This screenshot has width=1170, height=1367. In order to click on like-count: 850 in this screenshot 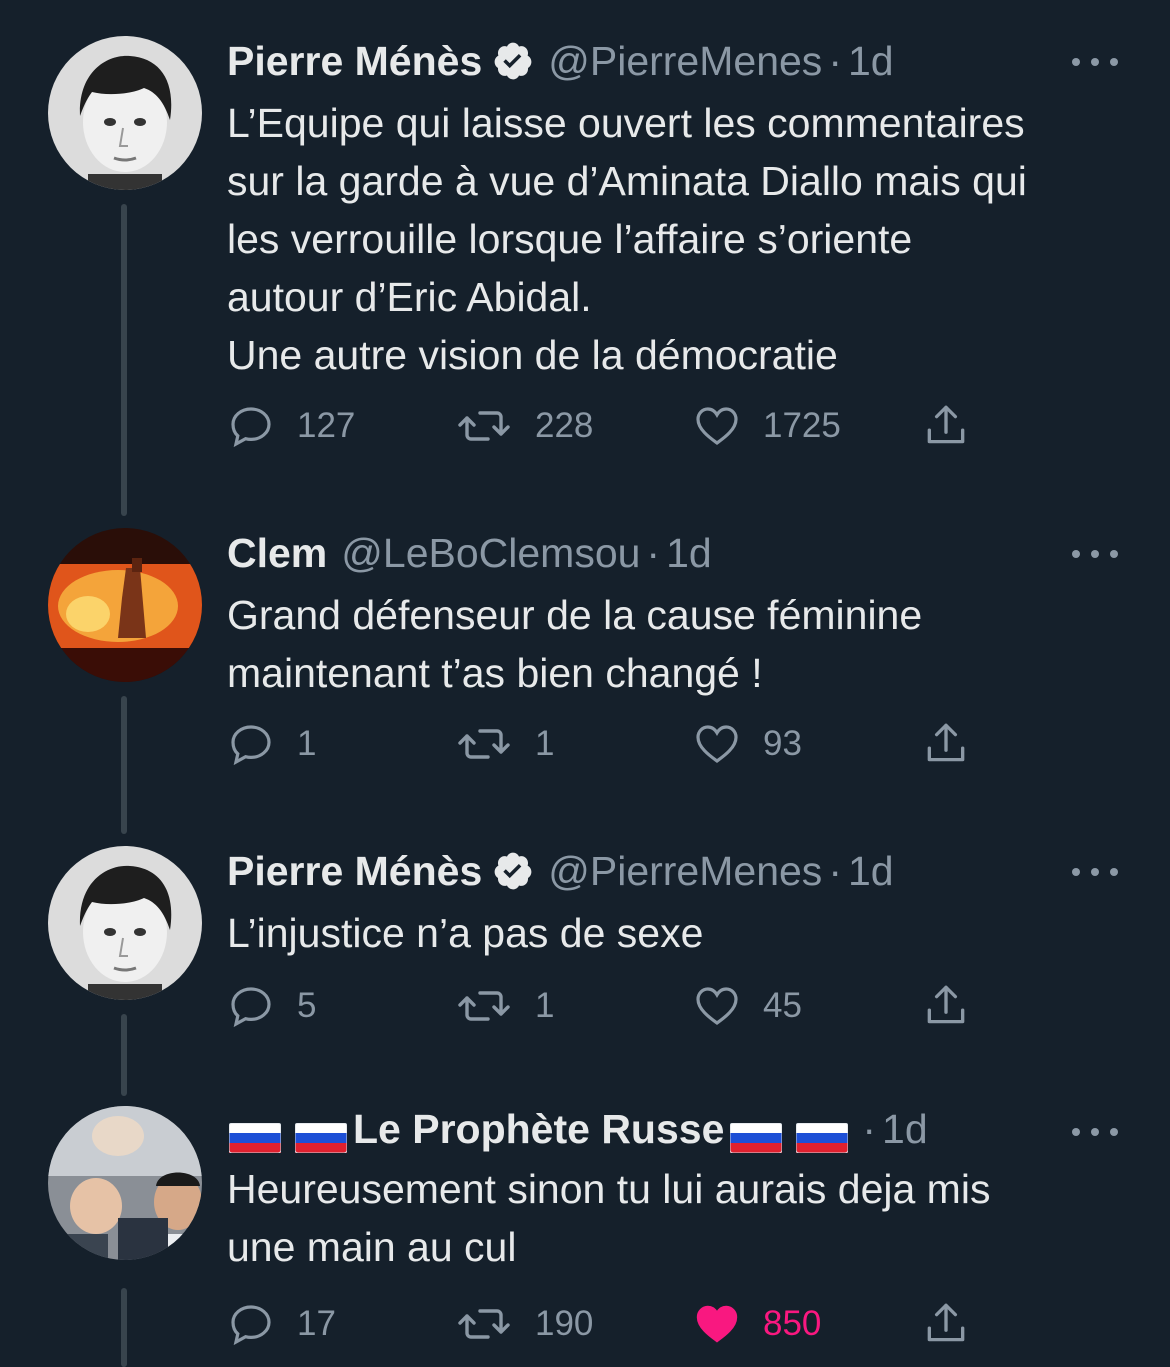, I will do `click(792, 1323)`.